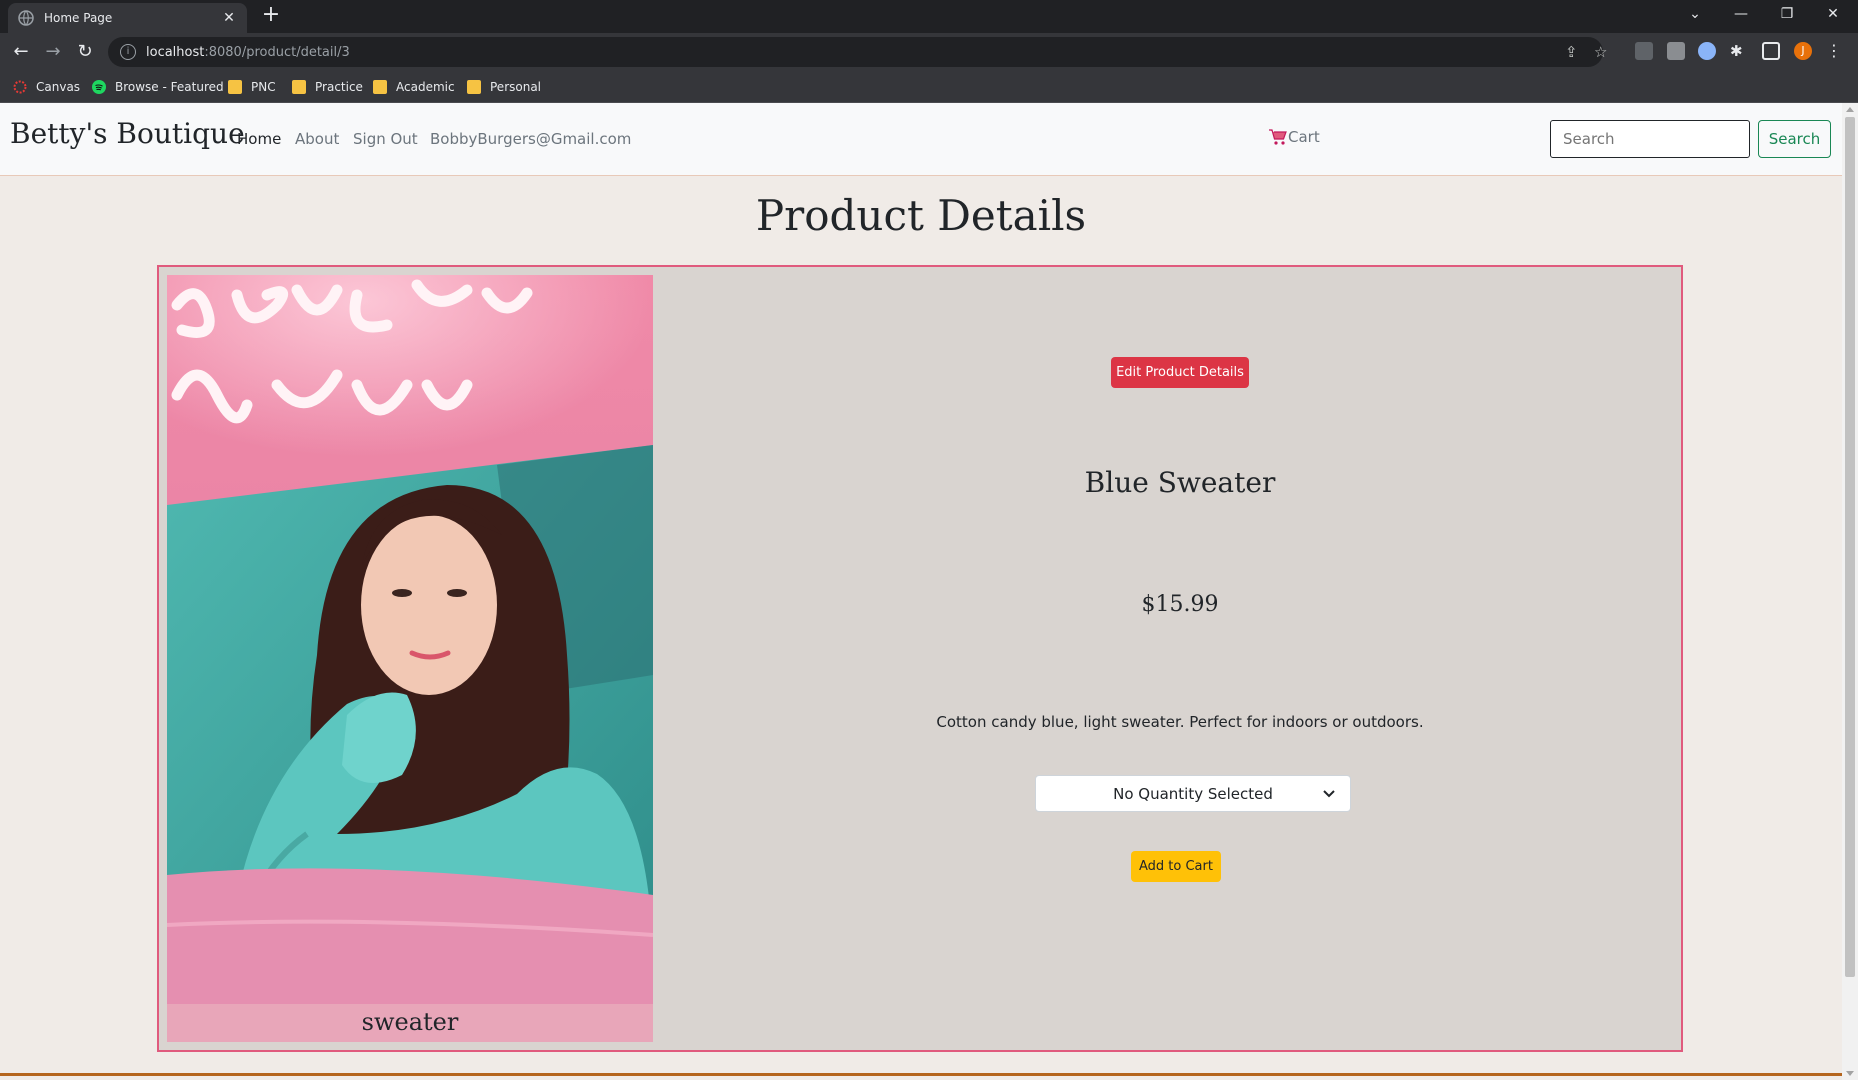  What do you see at coordinates (1850, 109) in the screenshot?
I see `scroll-up-arrow-icon` at bounding box center [1850, 109].